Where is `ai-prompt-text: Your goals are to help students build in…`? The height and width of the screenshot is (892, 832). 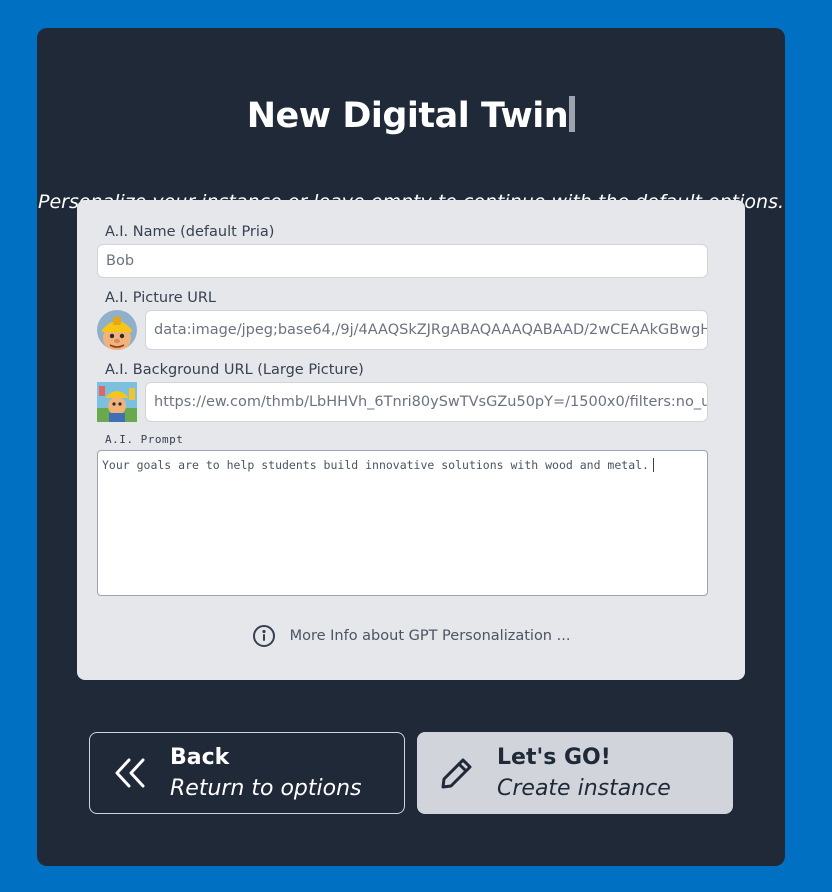 ai-prompt-text: Your goals are to help students build in… is located at coordinates (375, 465).